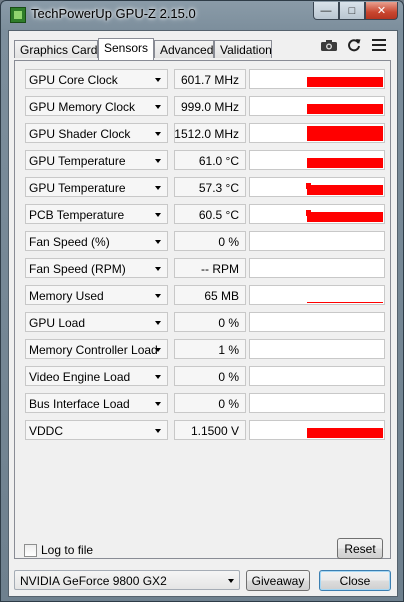  What do you see at coordinates (278, 580) in the screenshot?
I see `giveaway-button: Giveaway` at bounding box center [278, 580].